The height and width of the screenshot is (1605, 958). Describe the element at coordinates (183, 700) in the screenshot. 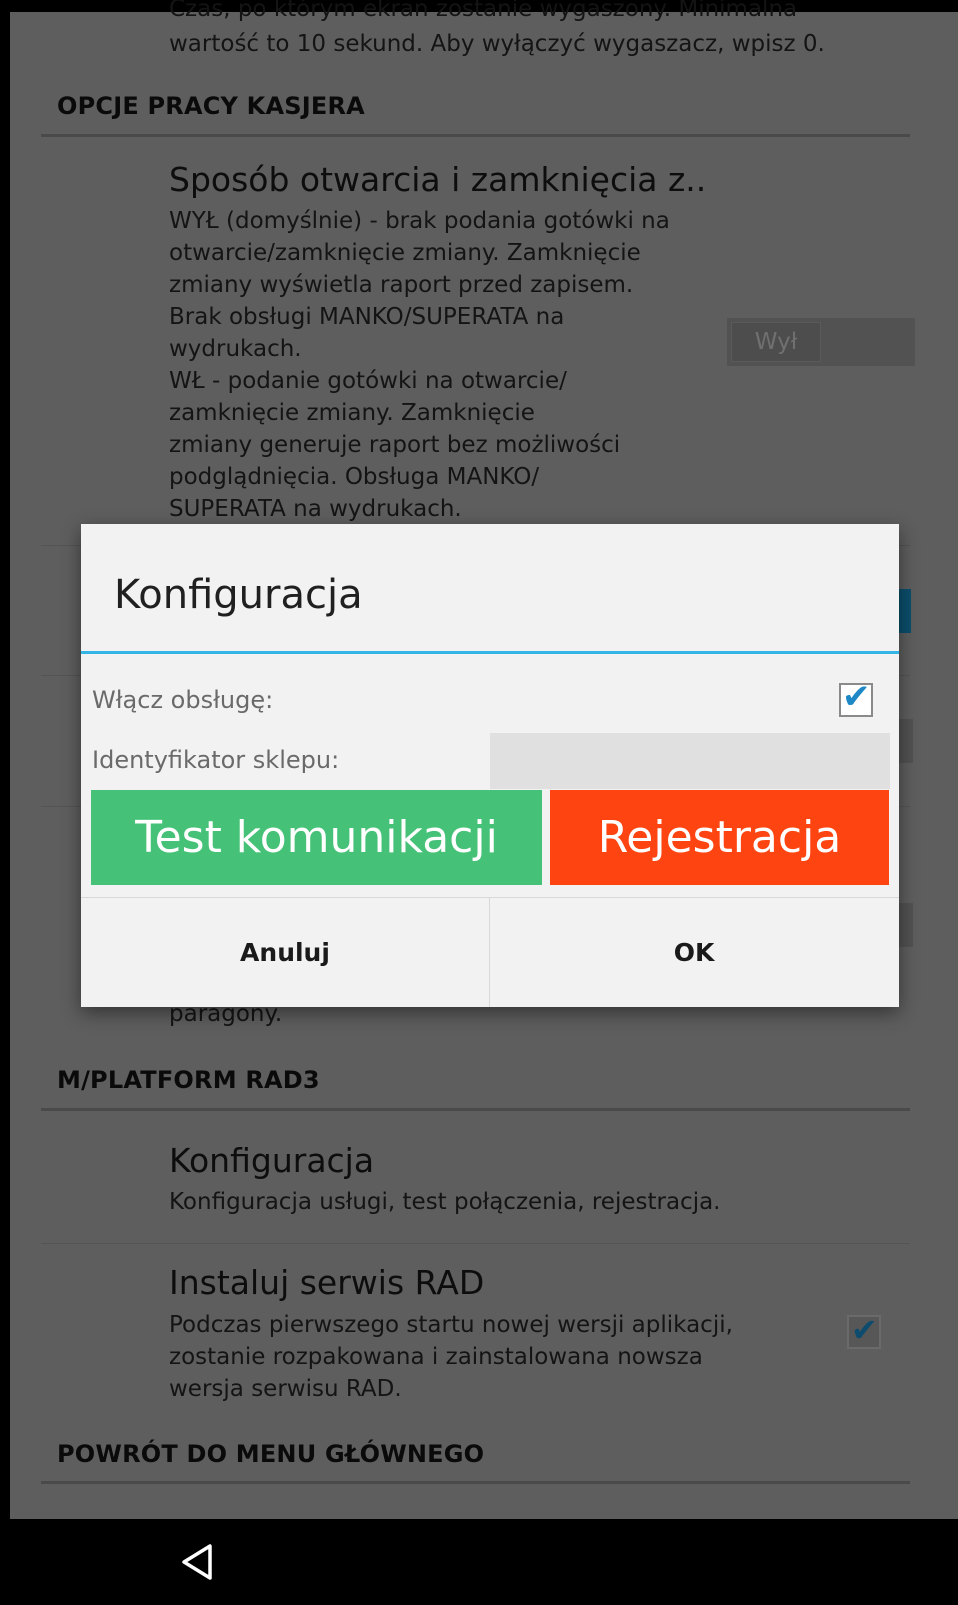

I see `enable-service-label: Włącz obsługę:` at that location.